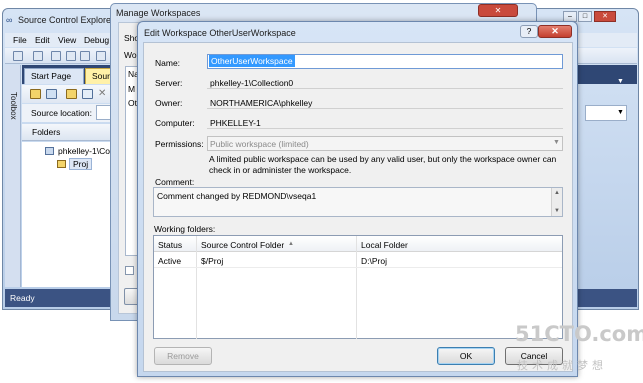 This screenshot has width=643, height=383. Describe the element at coordinates (46, 132) in the screenshot. I see `folders-label: Folders` at that location.